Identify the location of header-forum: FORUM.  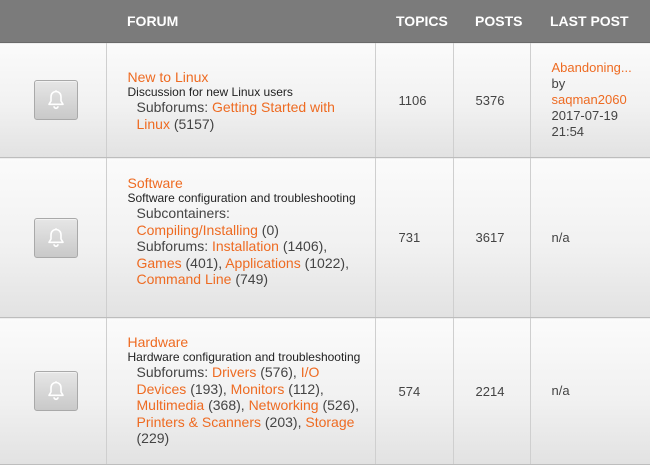
(240, 21).